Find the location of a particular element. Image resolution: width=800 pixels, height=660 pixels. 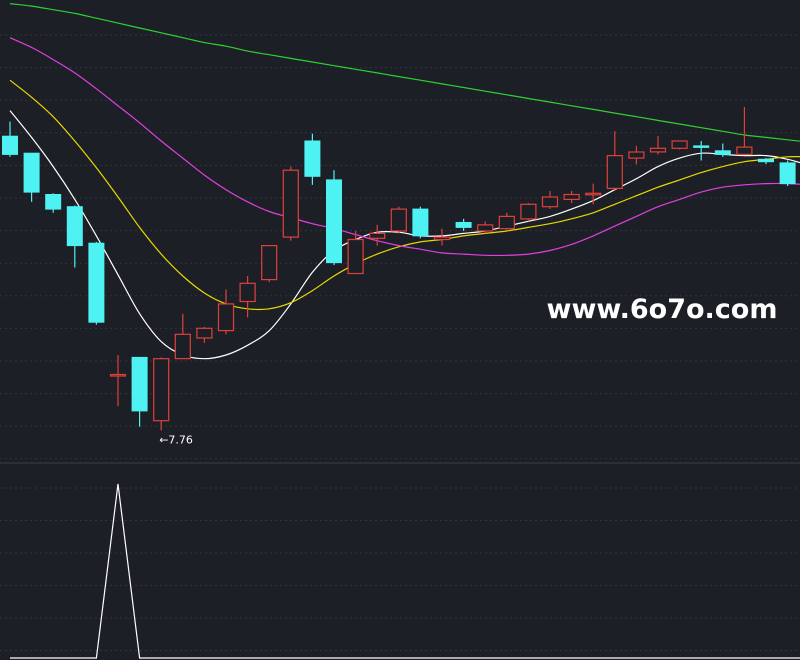

low-price-label: ←7.76 is located at coordinates (176, 439).